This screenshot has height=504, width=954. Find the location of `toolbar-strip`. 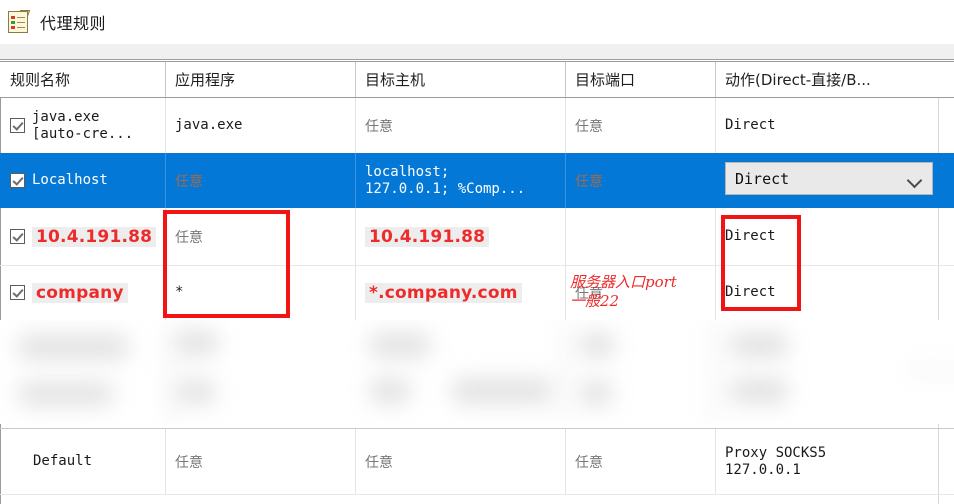

toolbar-strip is located at coordinates (477, 52).